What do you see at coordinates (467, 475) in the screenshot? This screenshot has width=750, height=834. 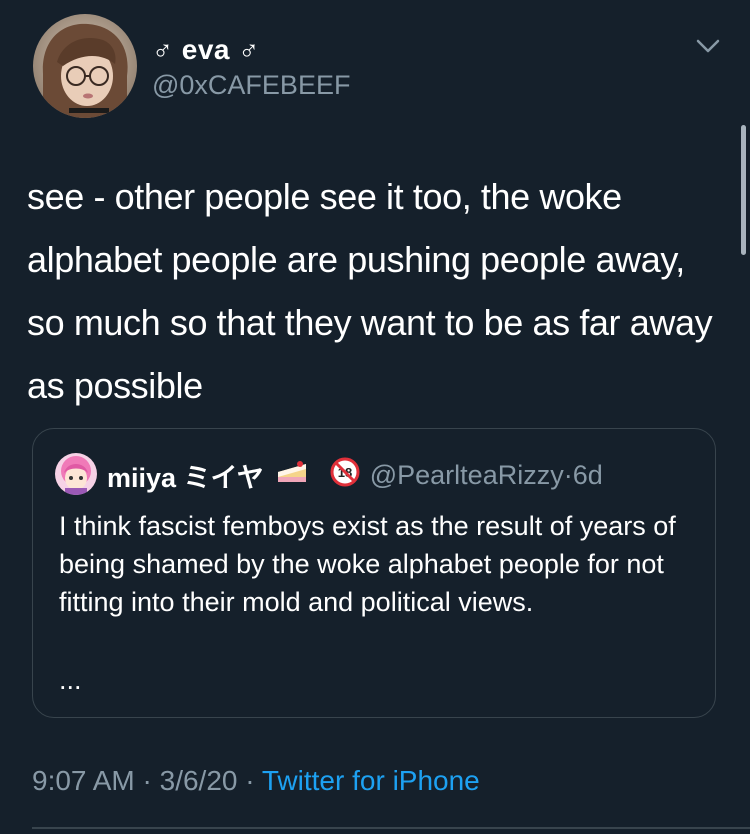 I see `quoted-author-handle: @PearlteaRizzy` at bounding box center [467, 475].